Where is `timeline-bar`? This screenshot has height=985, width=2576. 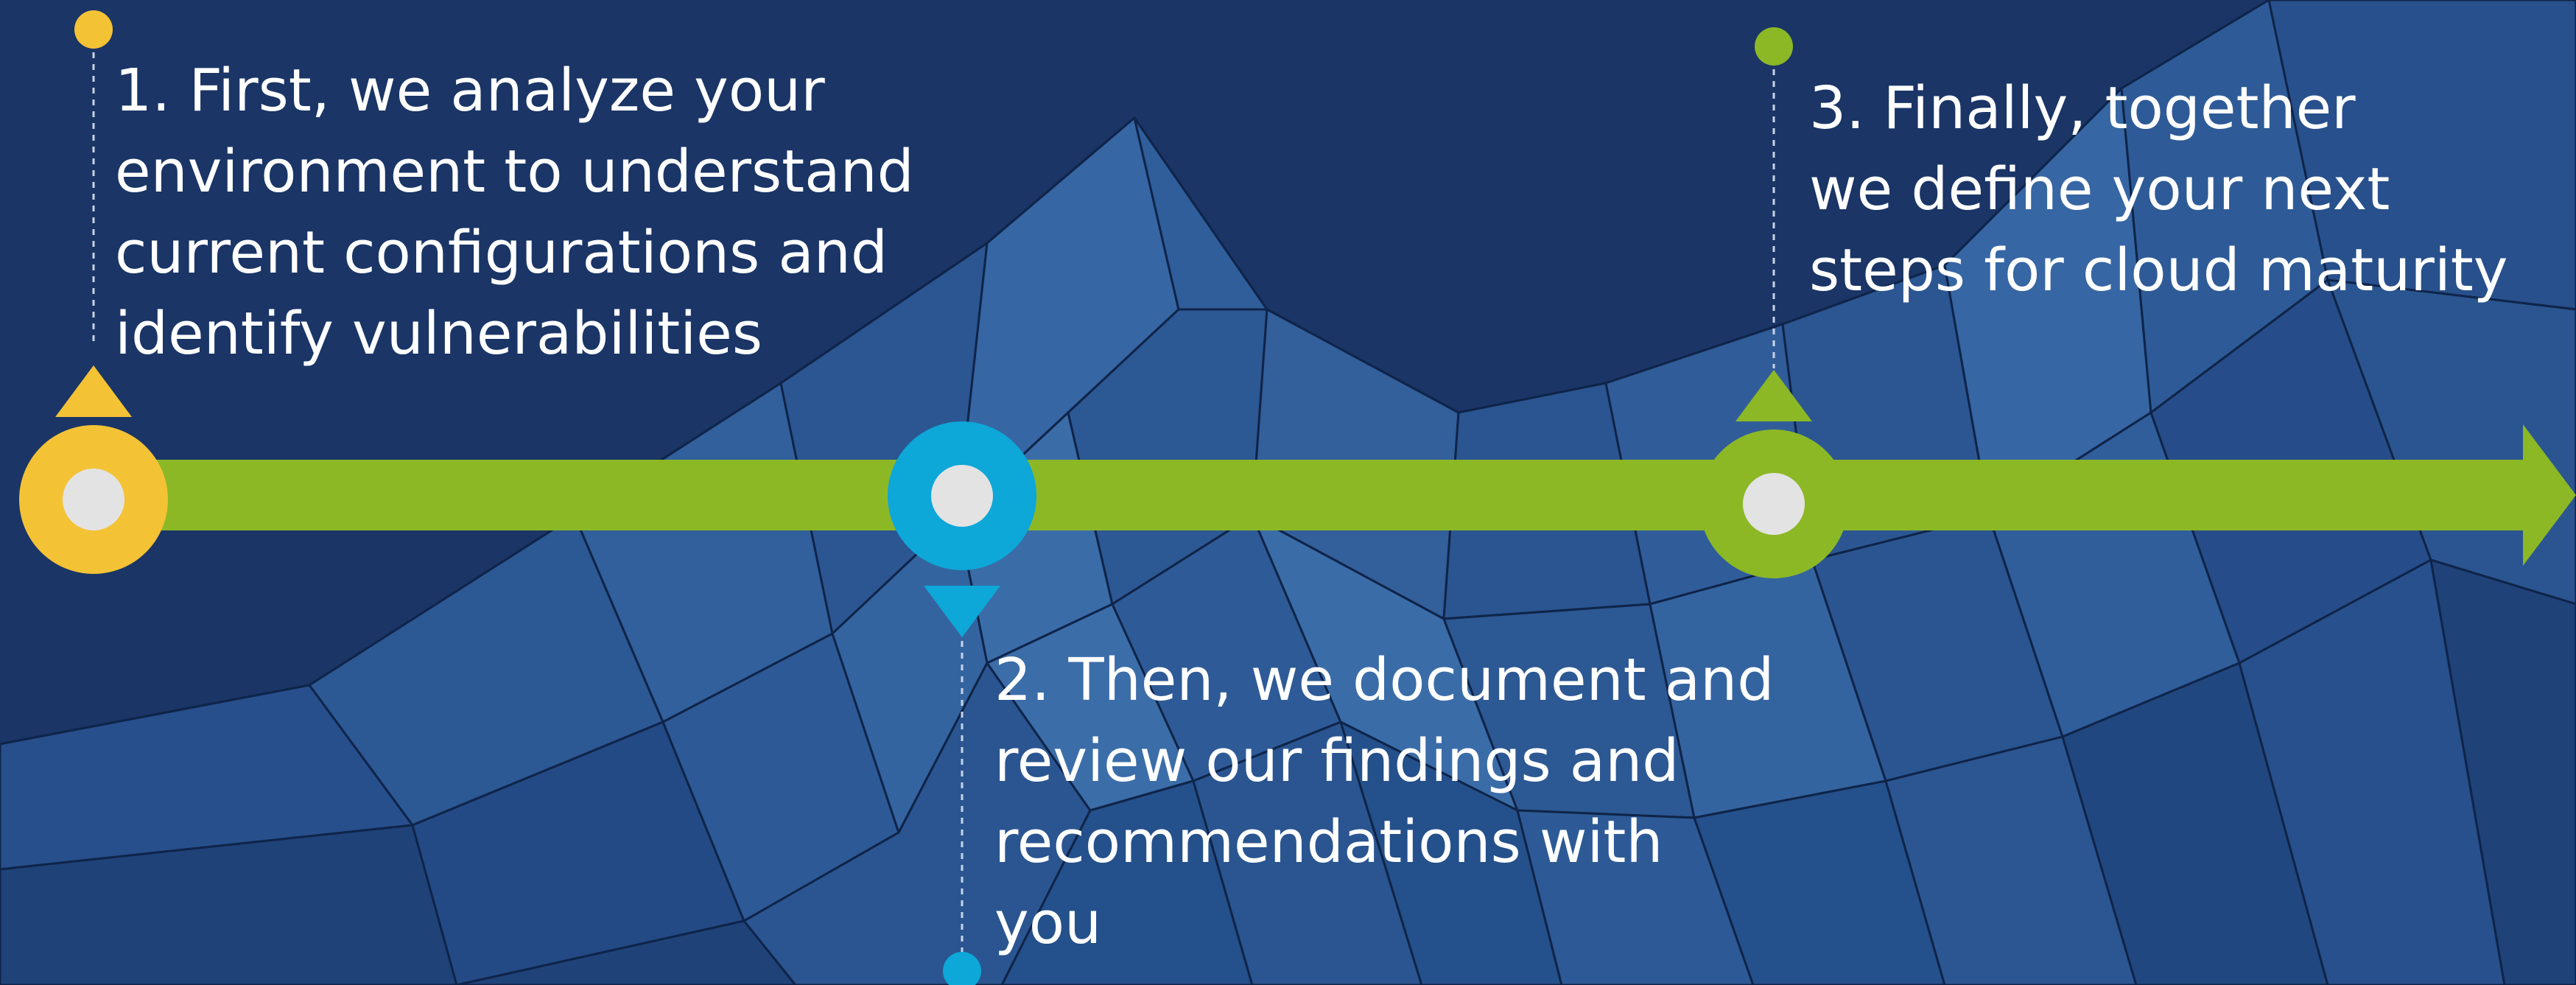 timeline-bar is located at coordinates (1307, 495).